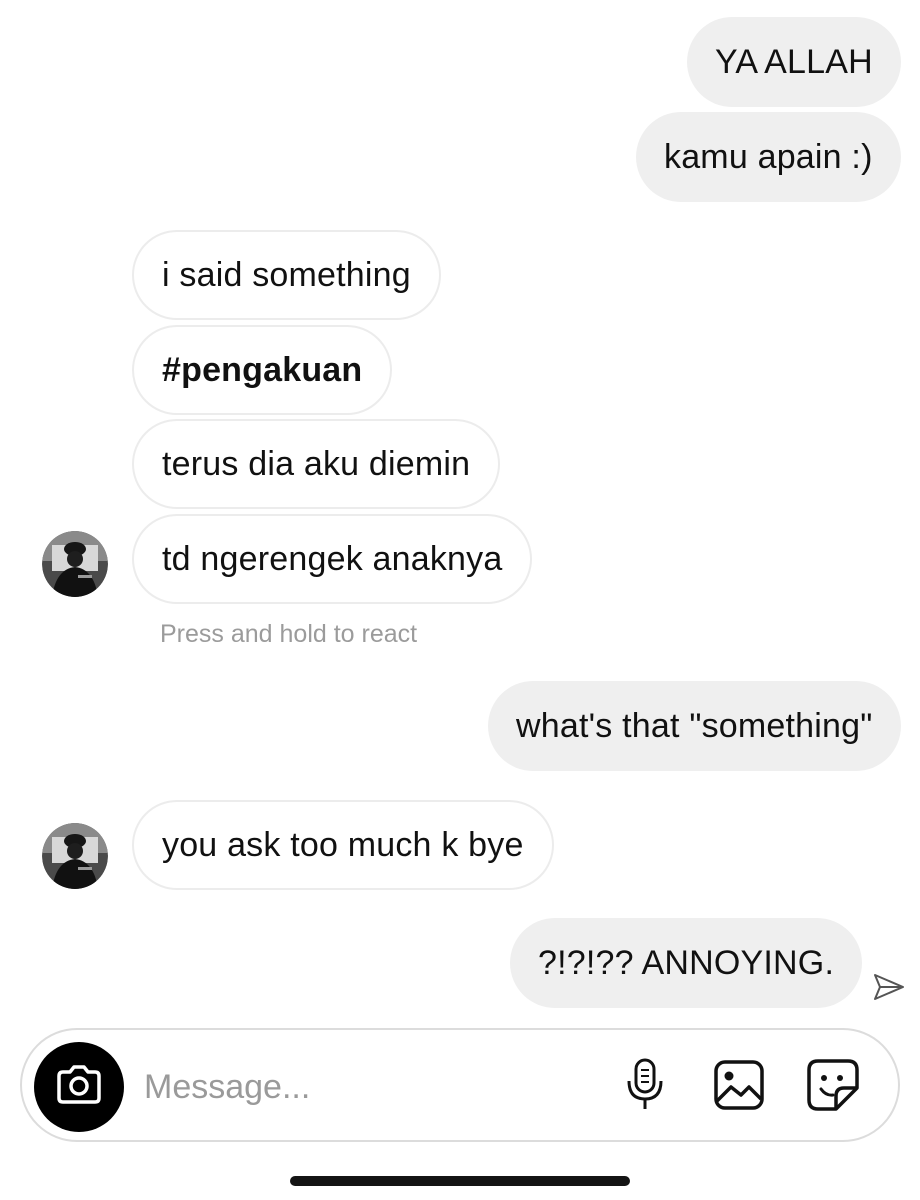 Image resolution: width=920 pixels, height=1200 pixels. I want to click on message-text: terus dia aku diemin, so click(316, 463).